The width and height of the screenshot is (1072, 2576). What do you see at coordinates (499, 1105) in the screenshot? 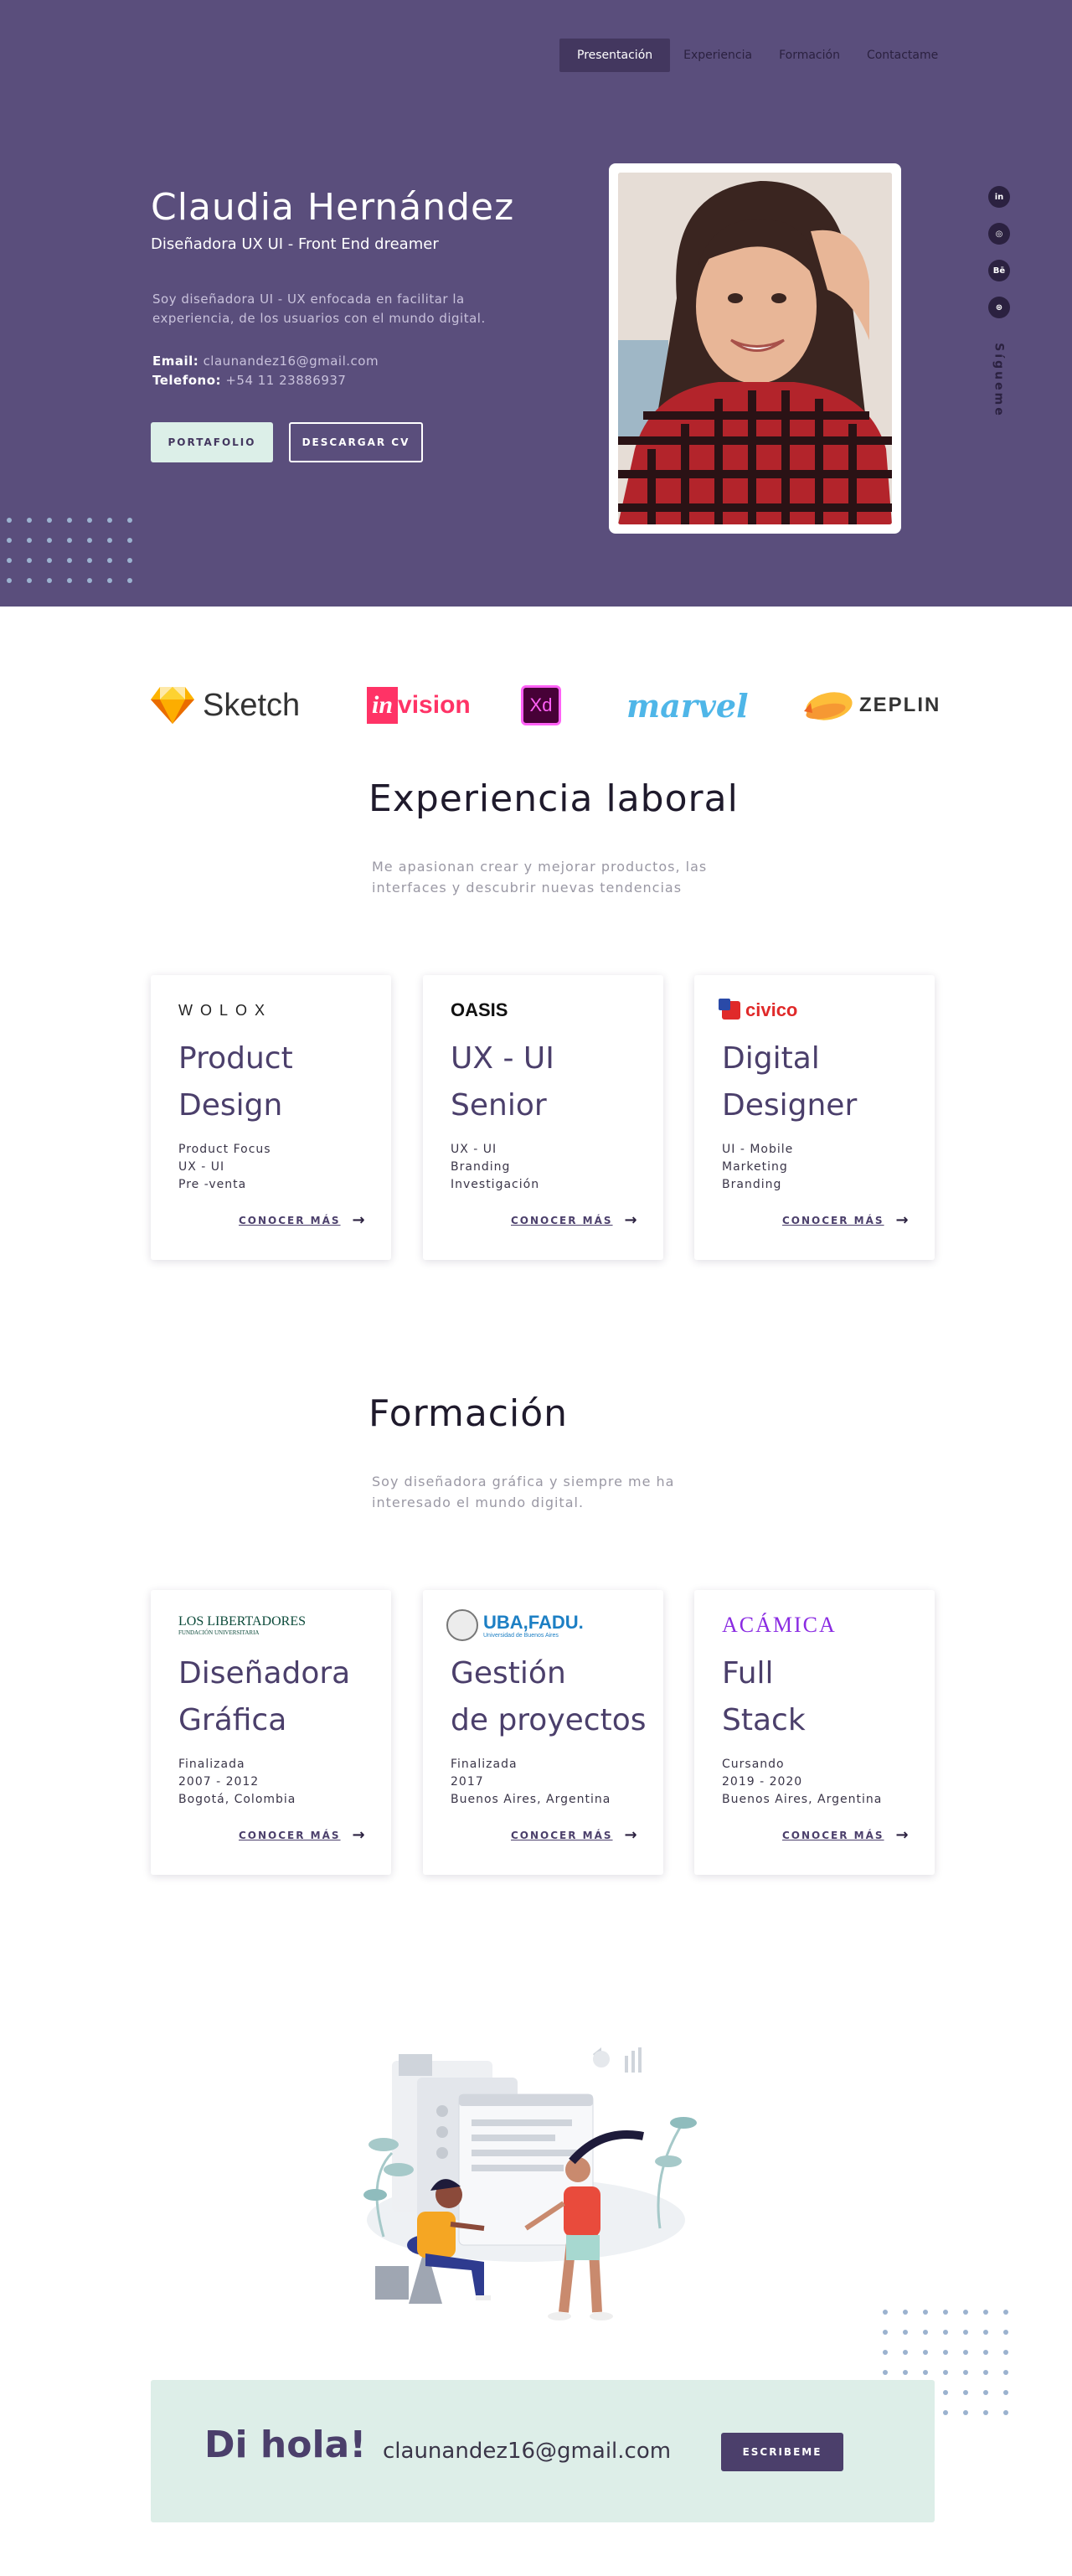
I see `card-title-line: Senior` at bounding box center [499, 1105].